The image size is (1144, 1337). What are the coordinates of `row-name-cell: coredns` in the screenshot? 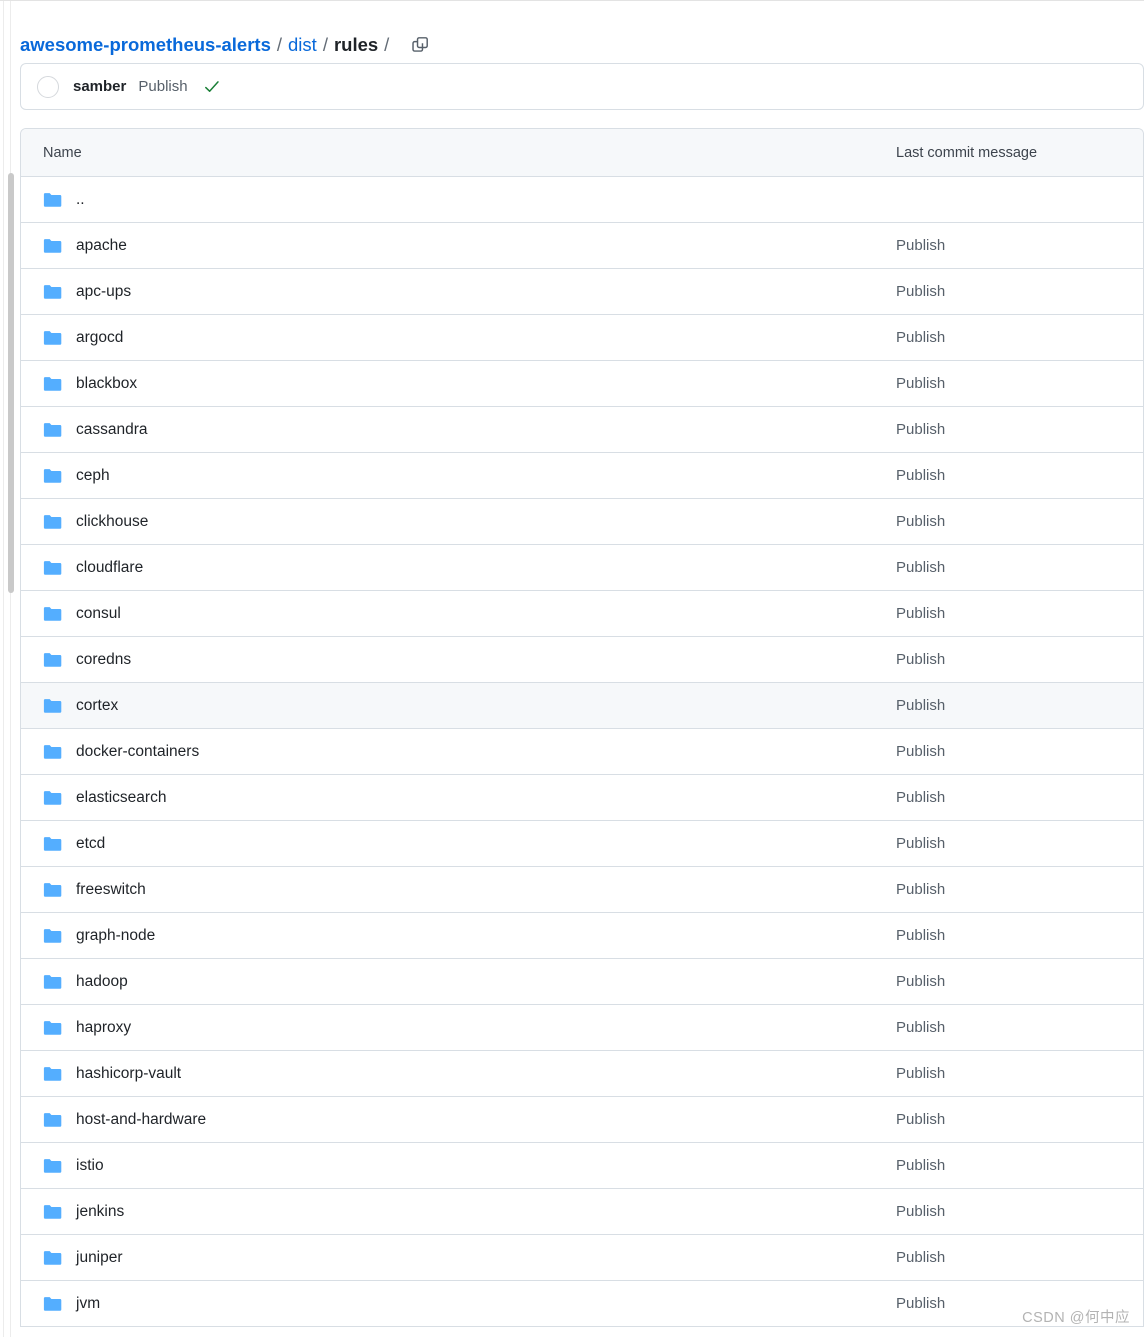 It's located at (447, 660).